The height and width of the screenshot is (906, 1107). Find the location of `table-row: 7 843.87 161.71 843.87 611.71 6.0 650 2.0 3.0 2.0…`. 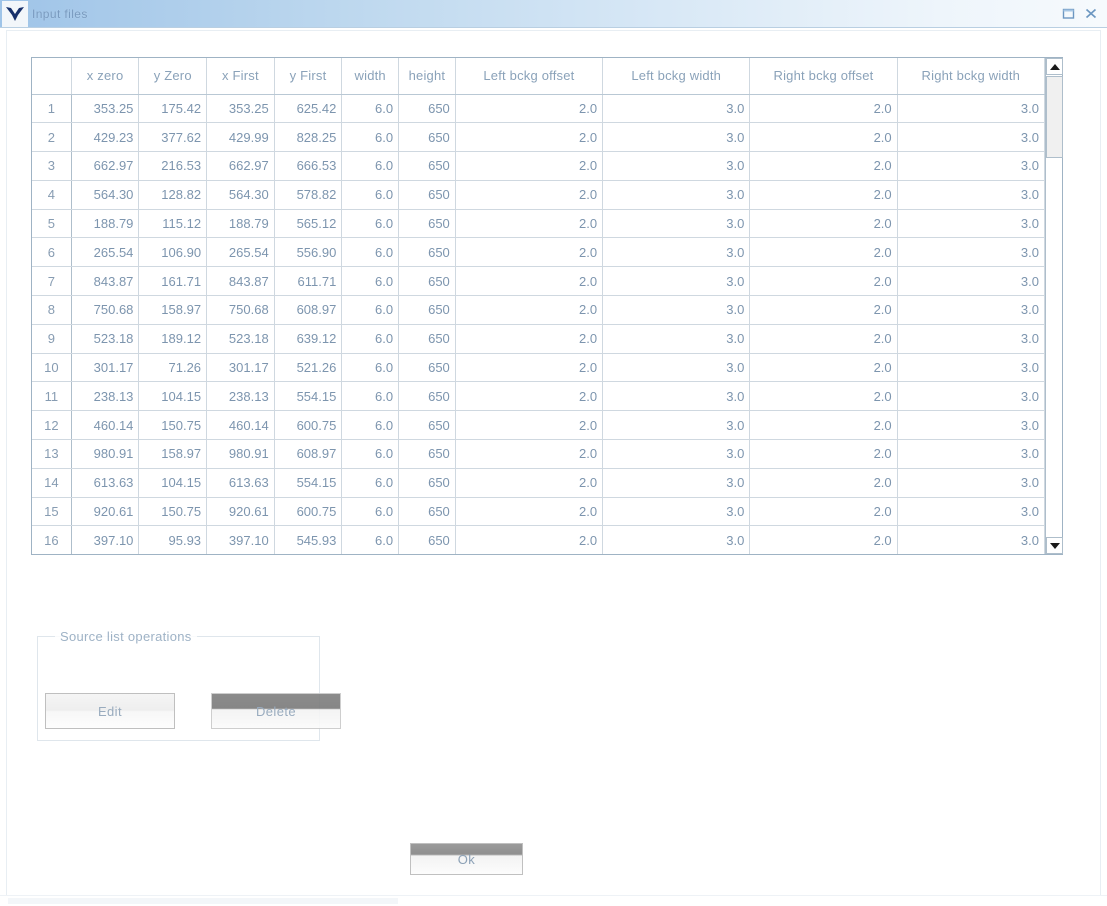

table-row: 7 843.87 161.71 843.87 611.71 6.0 650 2.0 3.0 2.0… is located at coordinates (538, 281).